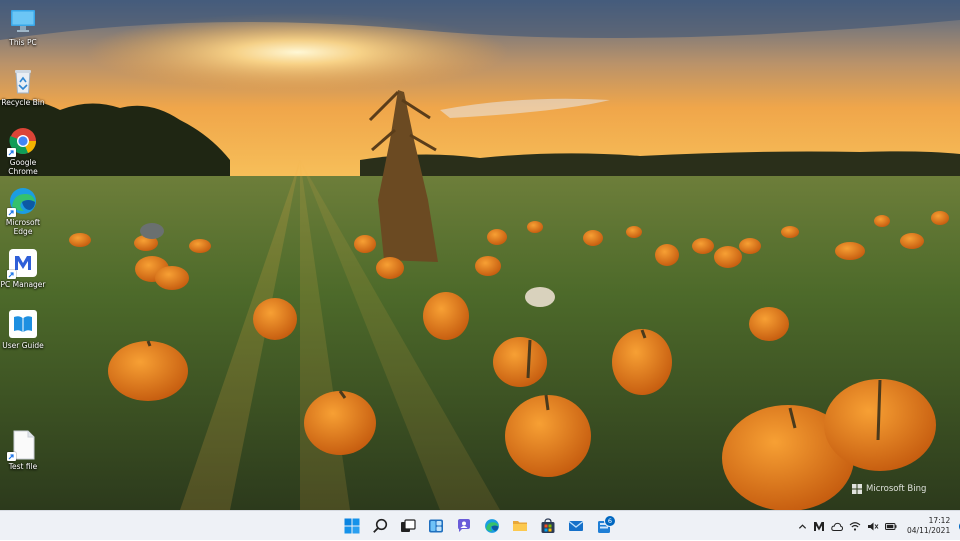 The image size is (960, 541). I want to click on desktop-icon-pc-manager: PC Manager, so click(23, 268).